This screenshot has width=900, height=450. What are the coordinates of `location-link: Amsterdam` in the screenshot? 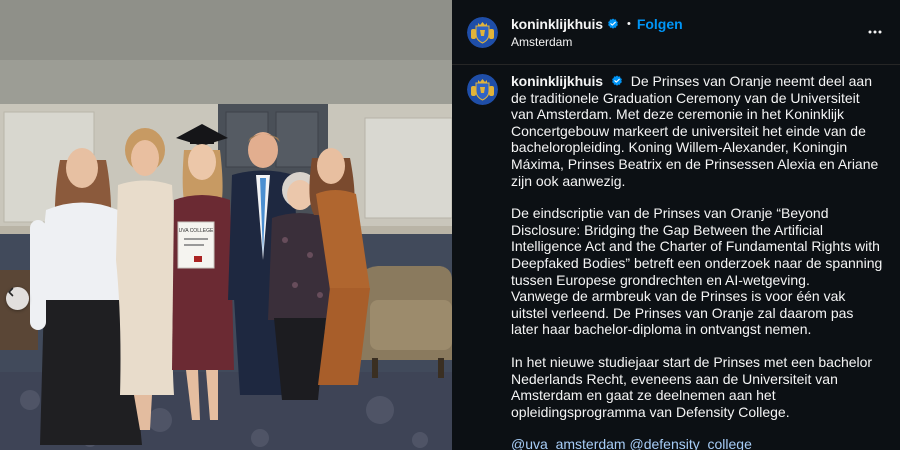 It's located at (687, 42).